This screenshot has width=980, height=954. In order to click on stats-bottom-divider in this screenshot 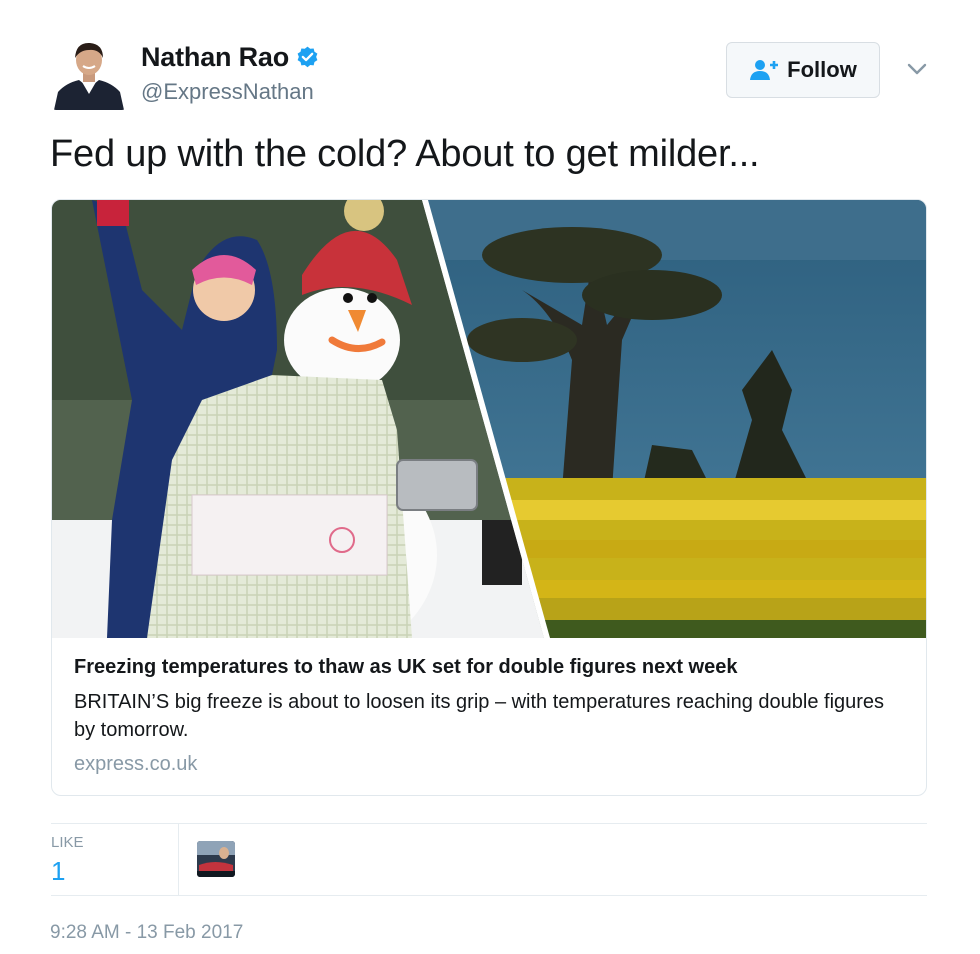, I will do `click(489, 895)`.